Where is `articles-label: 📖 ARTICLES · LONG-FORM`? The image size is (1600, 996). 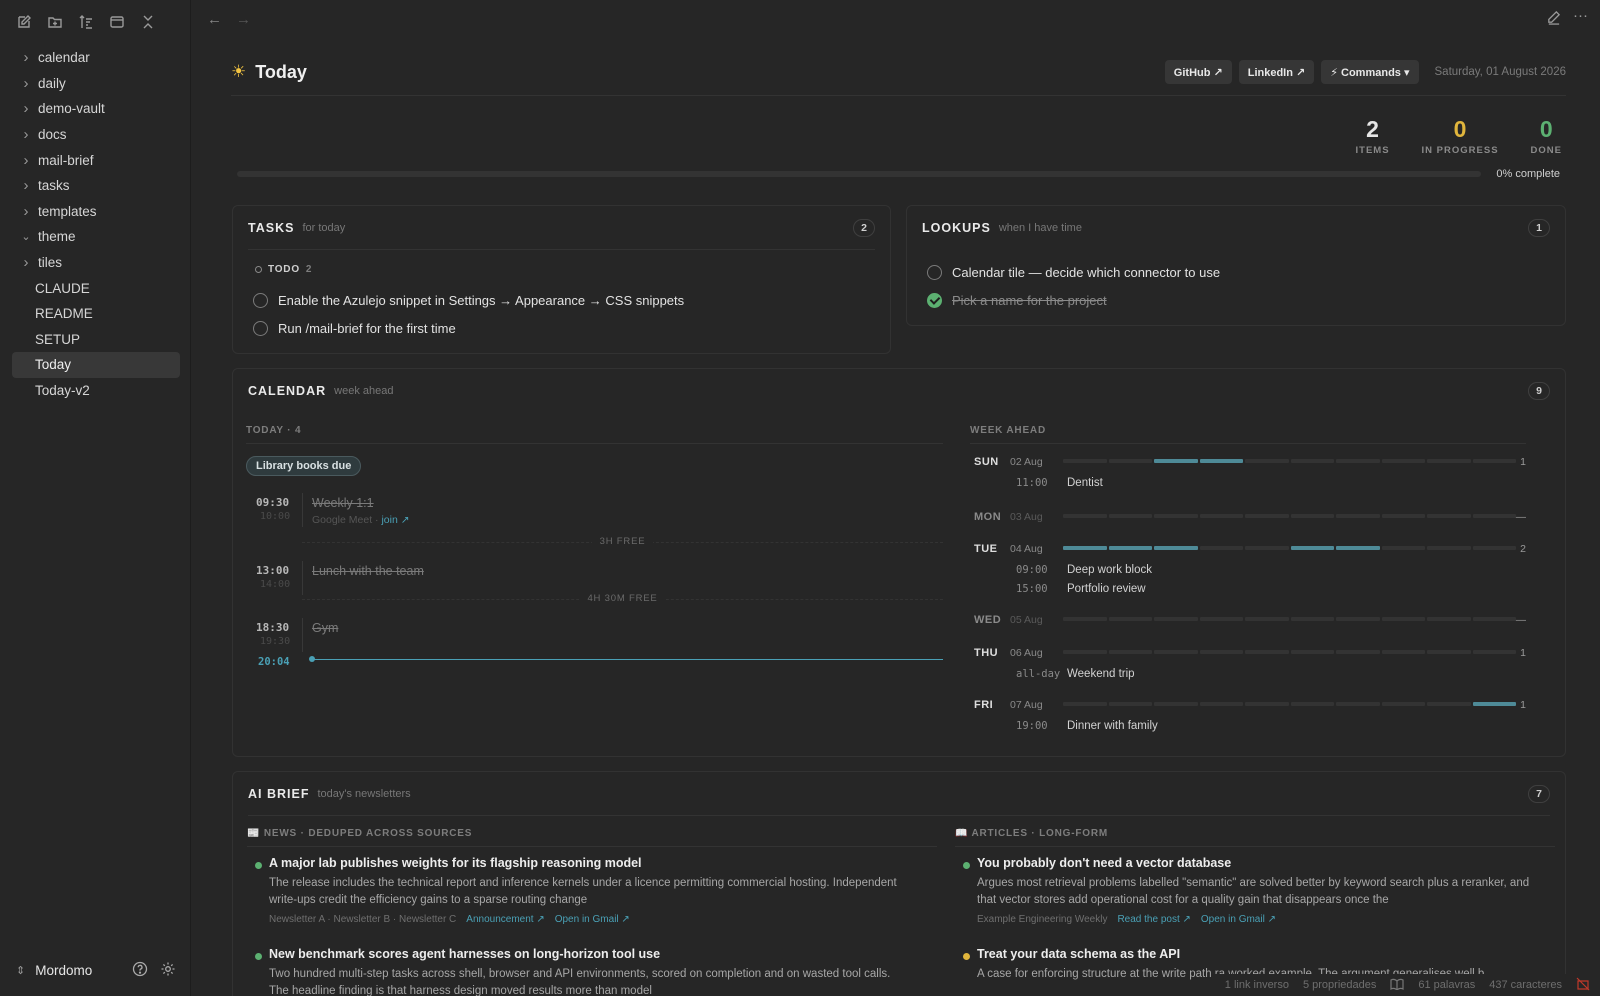 articles-label: 📖 ARTICLES · LONG-FORM is located at coordinates (1032, 833).